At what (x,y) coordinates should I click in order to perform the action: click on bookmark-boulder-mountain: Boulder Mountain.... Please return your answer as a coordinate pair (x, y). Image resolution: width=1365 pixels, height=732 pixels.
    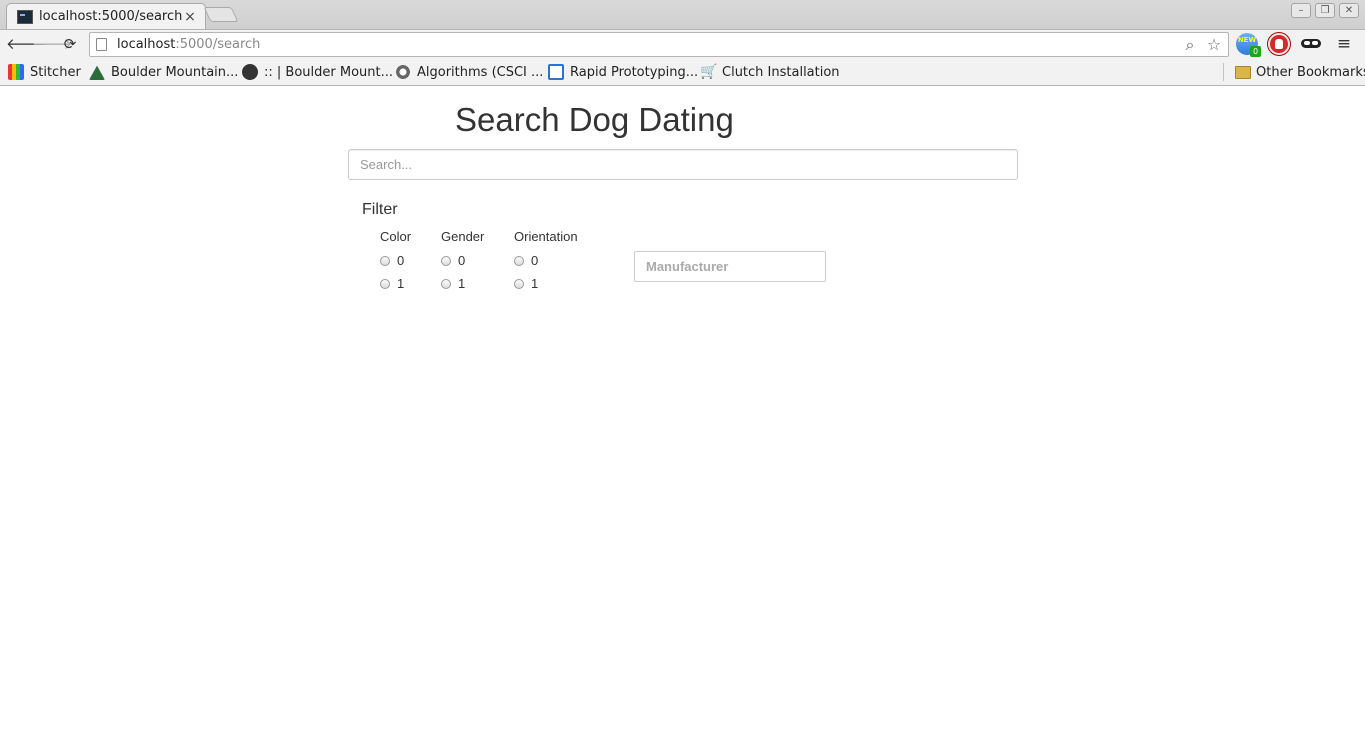
    Looking at the image, I should click on (163, 72).